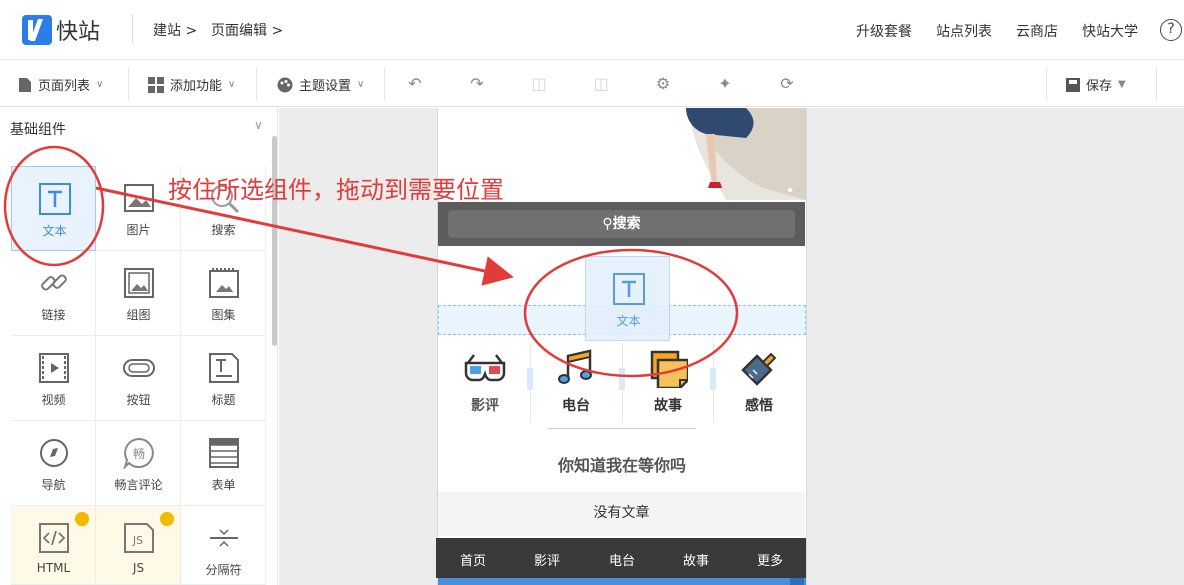 Image resolution: width=1184 pixels, height=585 pixels. What do you see at coordinates (138, 400) in the screenshot?
I see `component-label: 按钮` at bounding box center [138, 400].